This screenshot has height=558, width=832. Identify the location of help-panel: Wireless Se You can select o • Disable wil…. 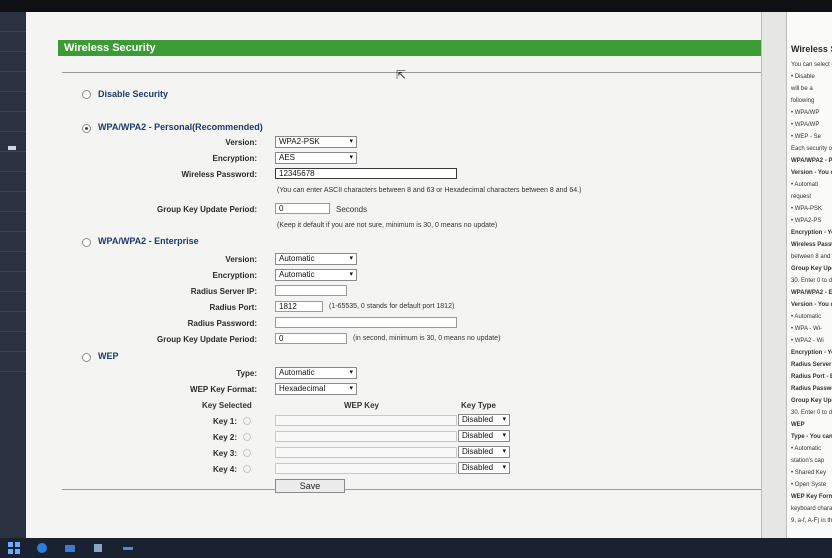
(809, 275).